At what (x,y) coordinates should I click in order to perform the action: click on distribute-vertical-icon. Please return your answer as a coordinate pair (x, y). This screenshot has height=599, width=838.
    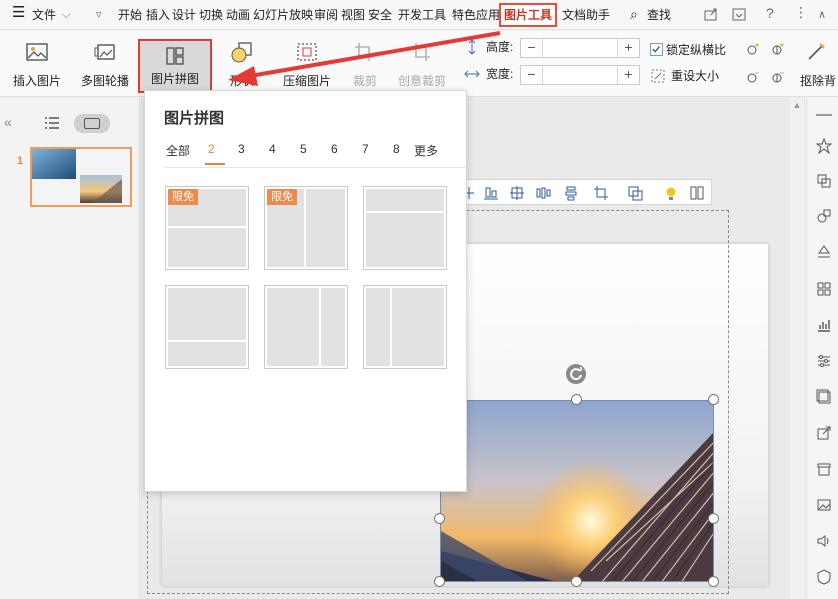
    Looking at the image, I should click on (571, 193).